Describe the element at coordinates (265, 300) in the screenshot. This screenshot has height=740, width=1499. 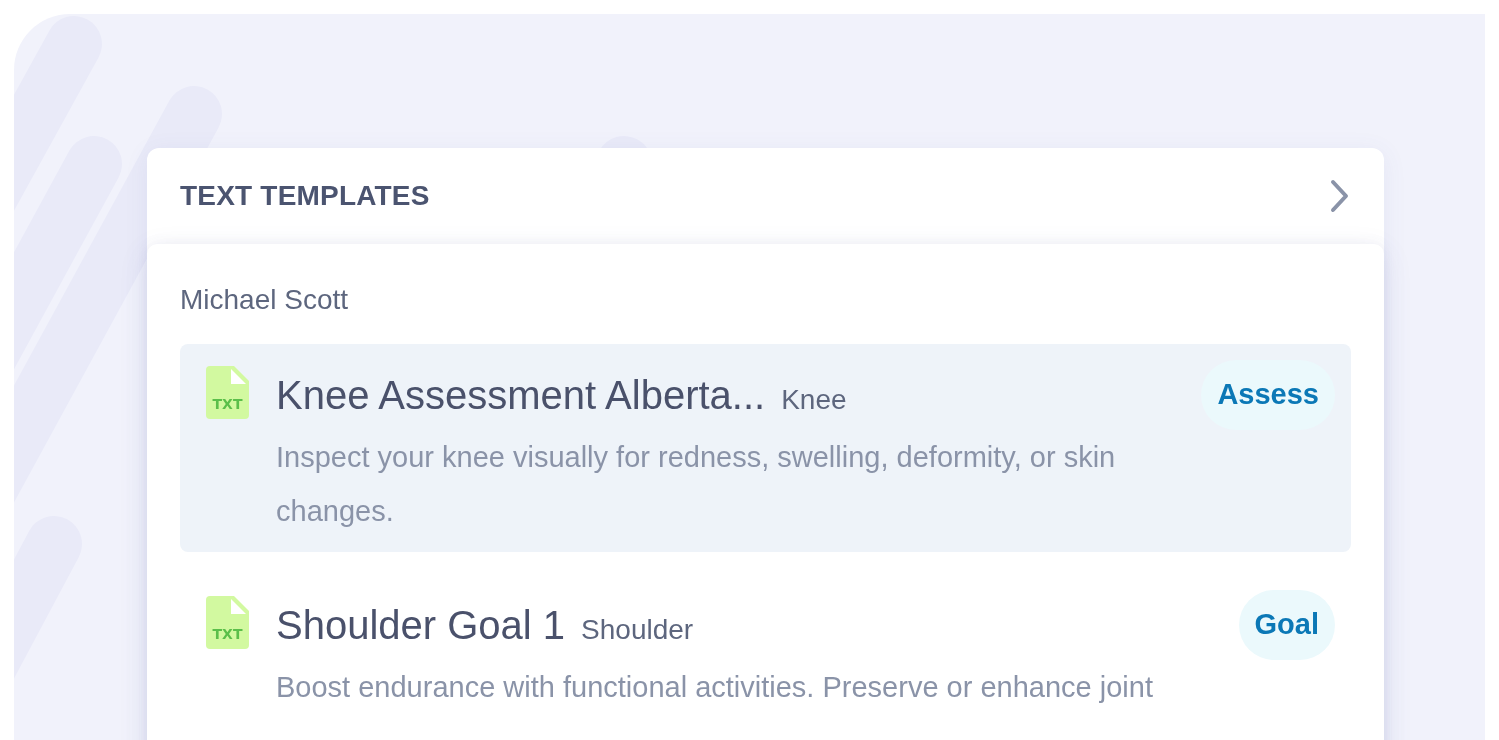
I see `owner-name: Michael Scott` at that location.